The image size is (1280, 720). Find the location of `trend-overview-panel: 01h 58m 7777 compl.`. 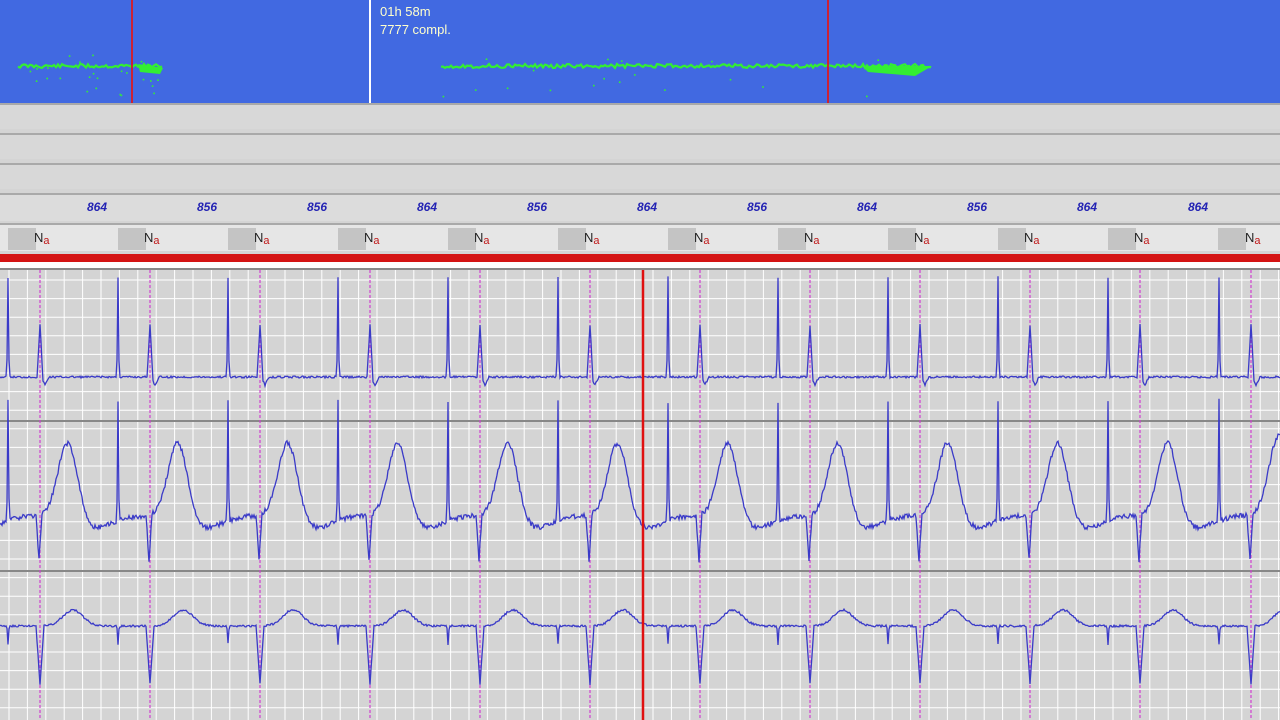

trend-overview-panel: 01h 58m 7777 compl. is located at coordinates (640, 51).